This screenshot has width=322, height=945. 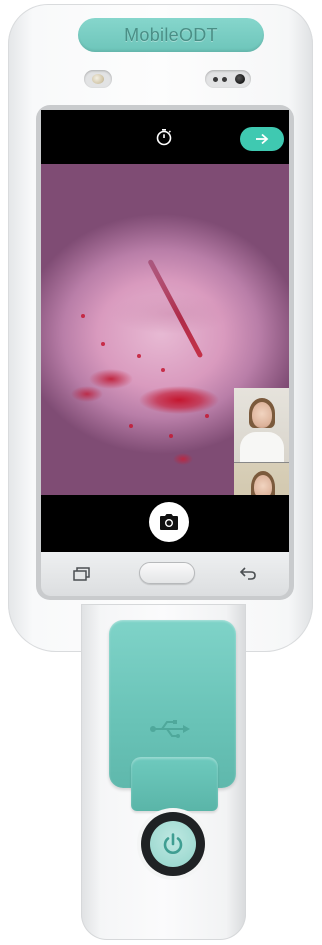 I want to click on sensor-lens, so click(x=98, y=79).